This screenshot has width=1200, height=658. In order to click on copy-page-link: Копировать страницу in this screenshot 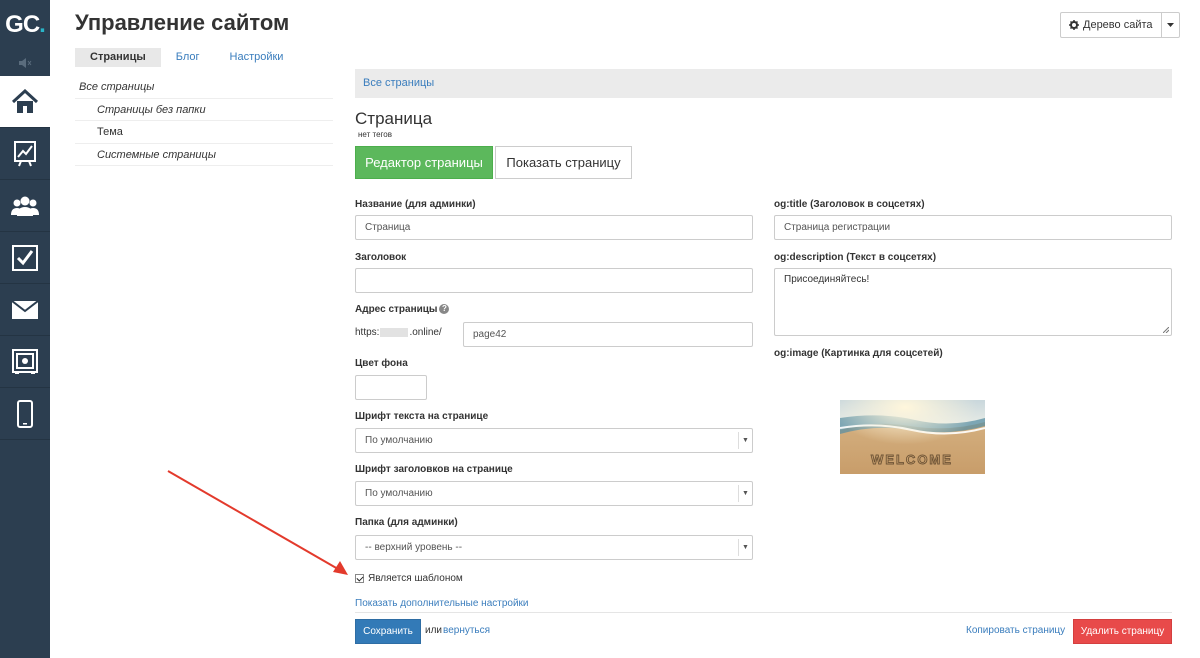, I will do `click(1015, 630)`.